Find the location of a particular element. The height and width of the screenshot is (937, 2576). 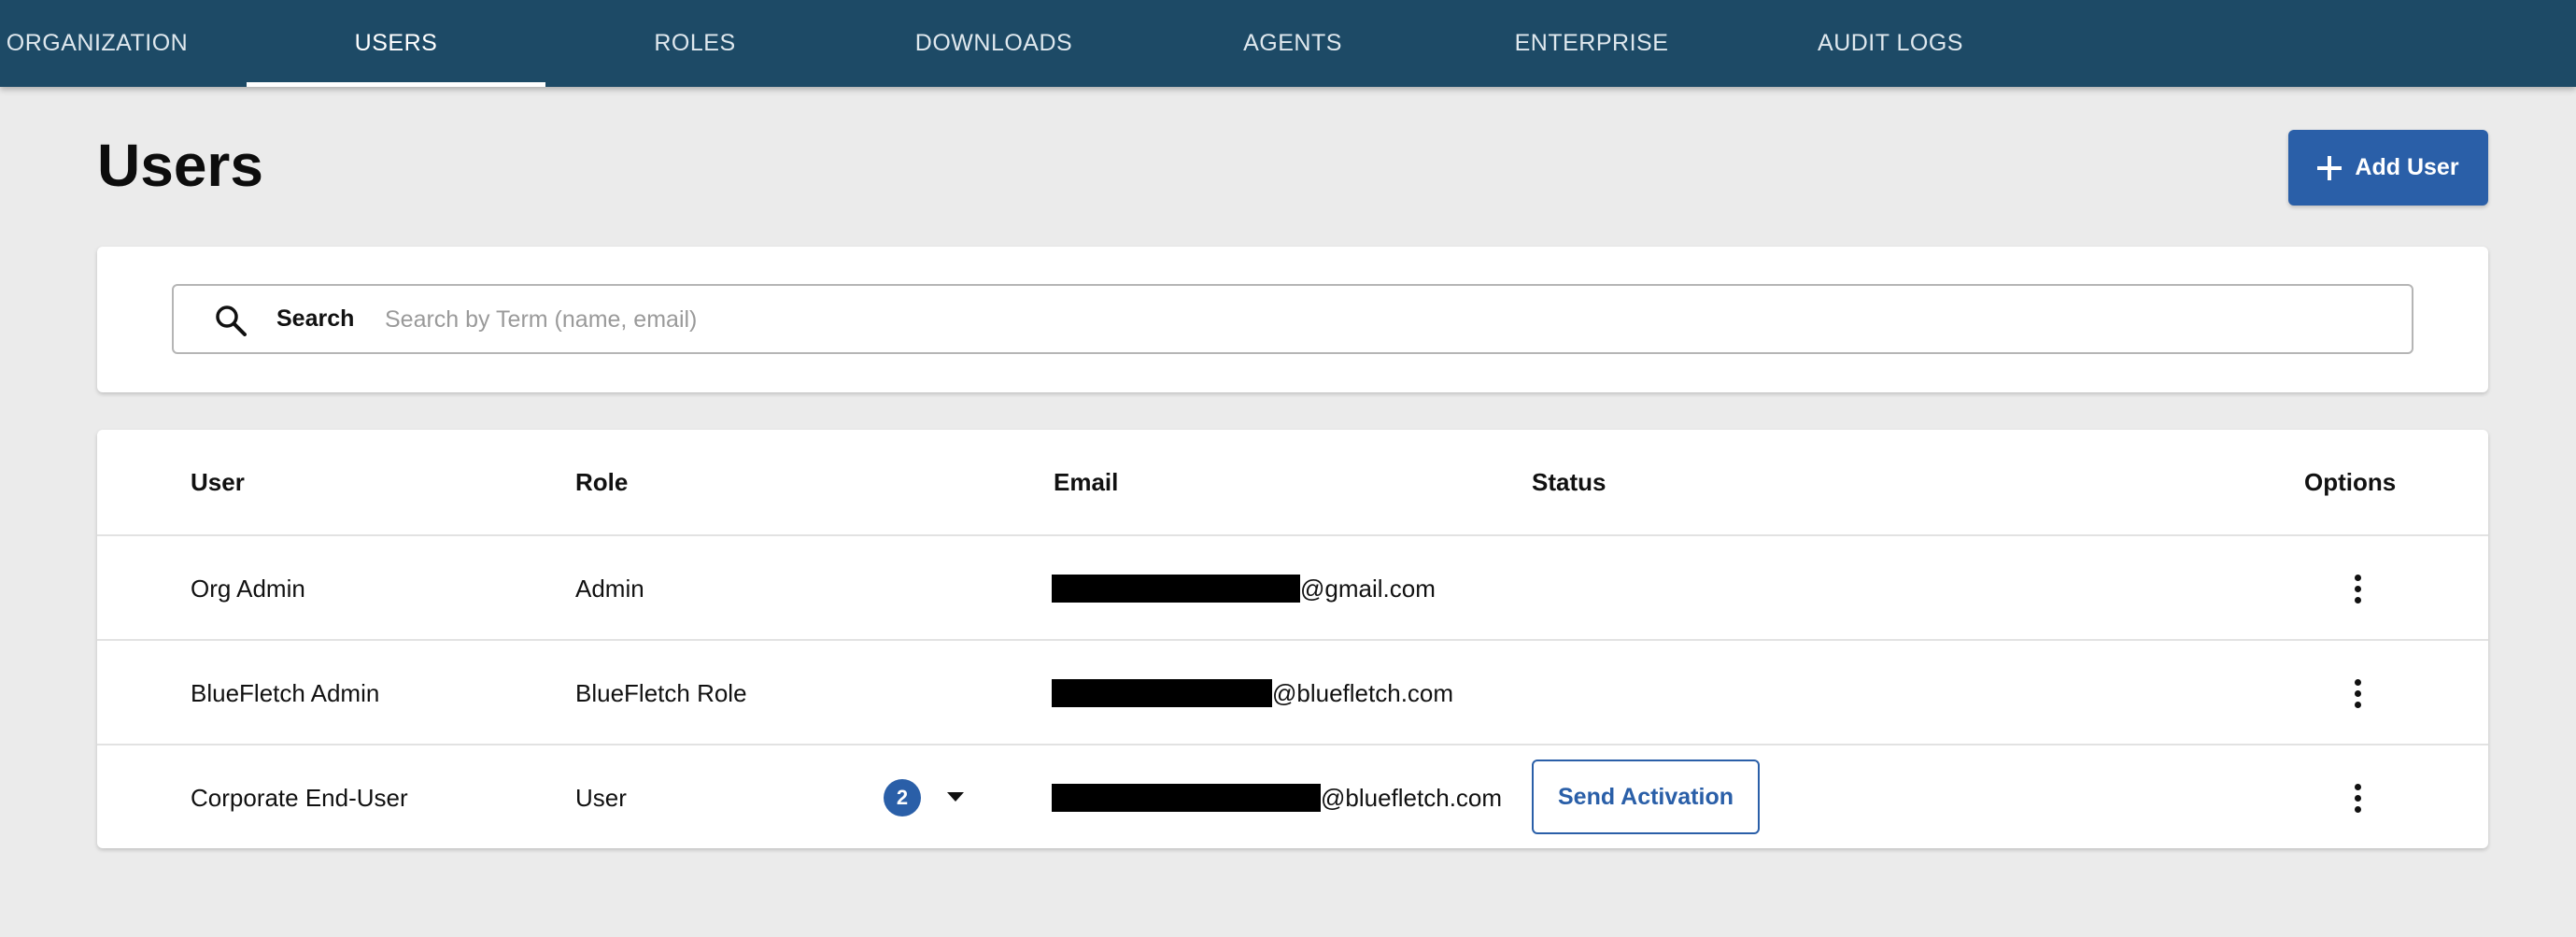

add-user-button: Add User is located at coordinates (2388, 168).